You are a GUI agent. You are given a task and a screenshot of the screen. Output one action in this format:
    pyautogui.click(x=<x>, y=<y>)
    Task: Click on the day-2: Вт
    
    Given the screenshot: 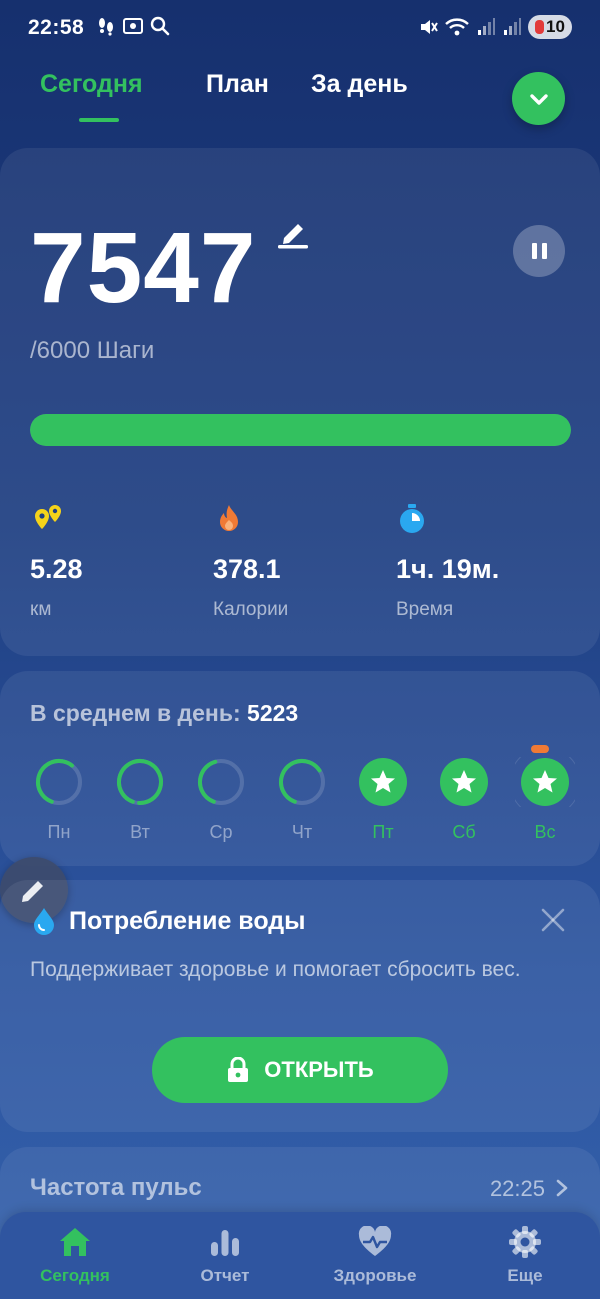 What is the action you would take?
    pyautogui.click(x=140, y=800)
    